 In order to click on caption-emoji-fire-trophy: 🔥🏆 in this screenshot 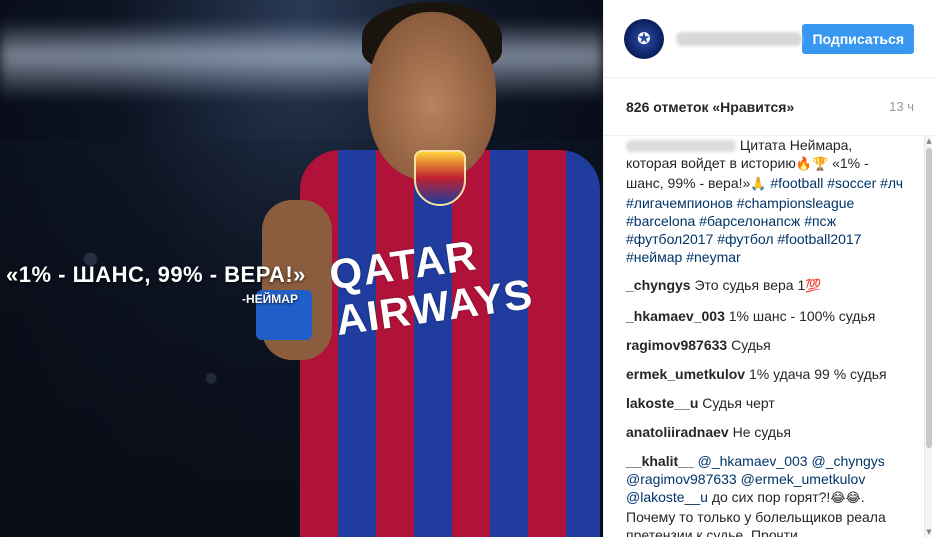, I will do `click(812, 164)`.